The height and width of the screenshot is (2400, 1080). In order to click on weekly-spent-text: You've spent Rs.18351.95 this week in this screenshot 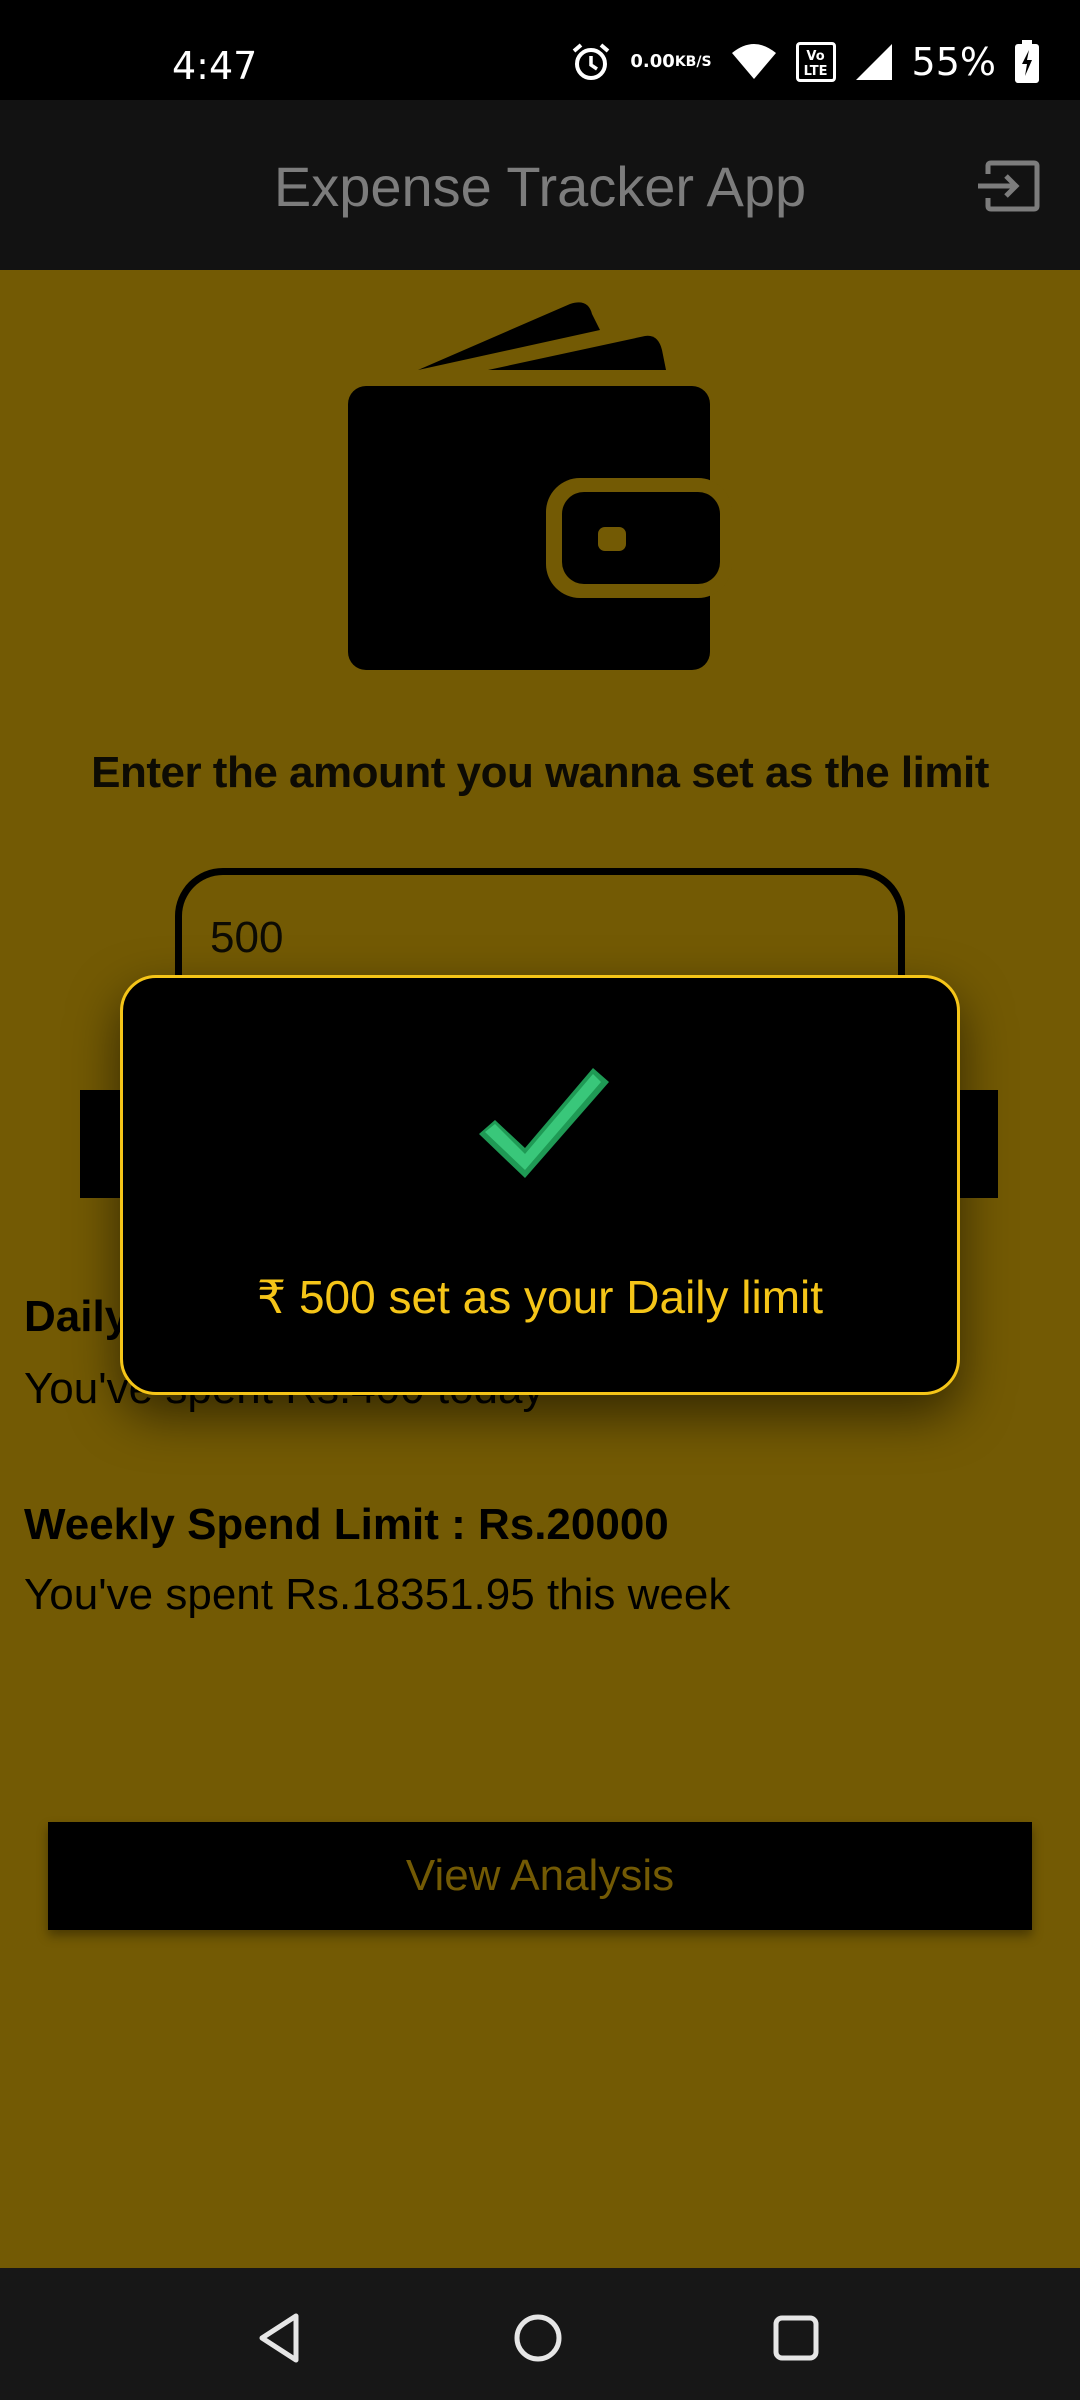, I will do `click(377, 1594)`.